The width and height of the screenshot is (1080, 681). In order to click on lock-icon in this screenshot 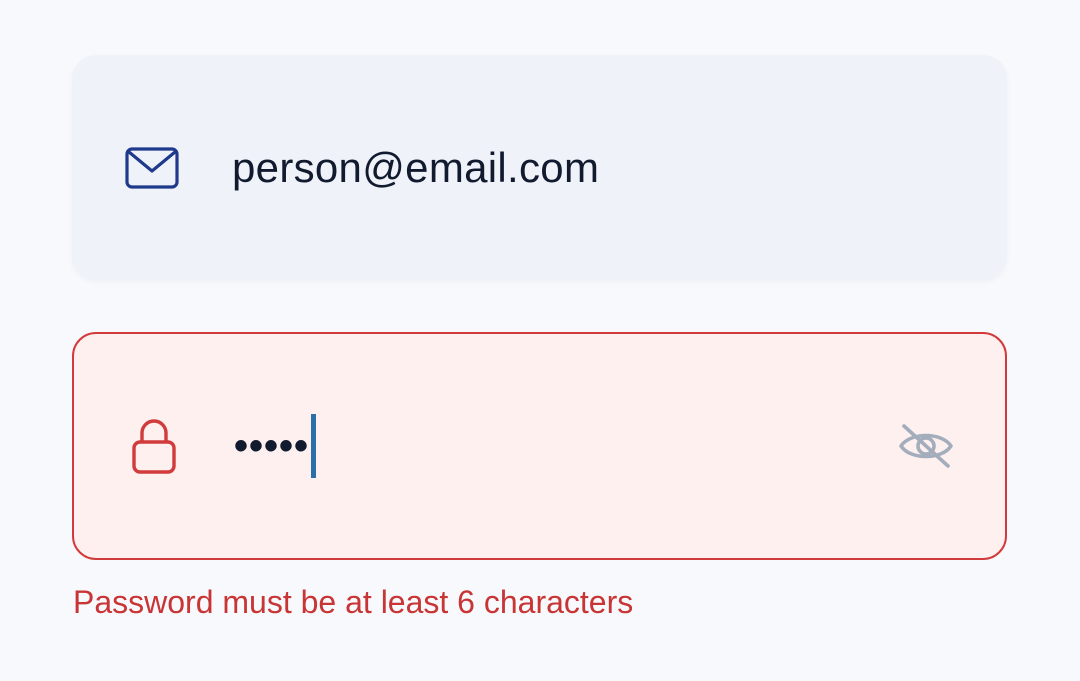, I will do `click(154, 446)`.